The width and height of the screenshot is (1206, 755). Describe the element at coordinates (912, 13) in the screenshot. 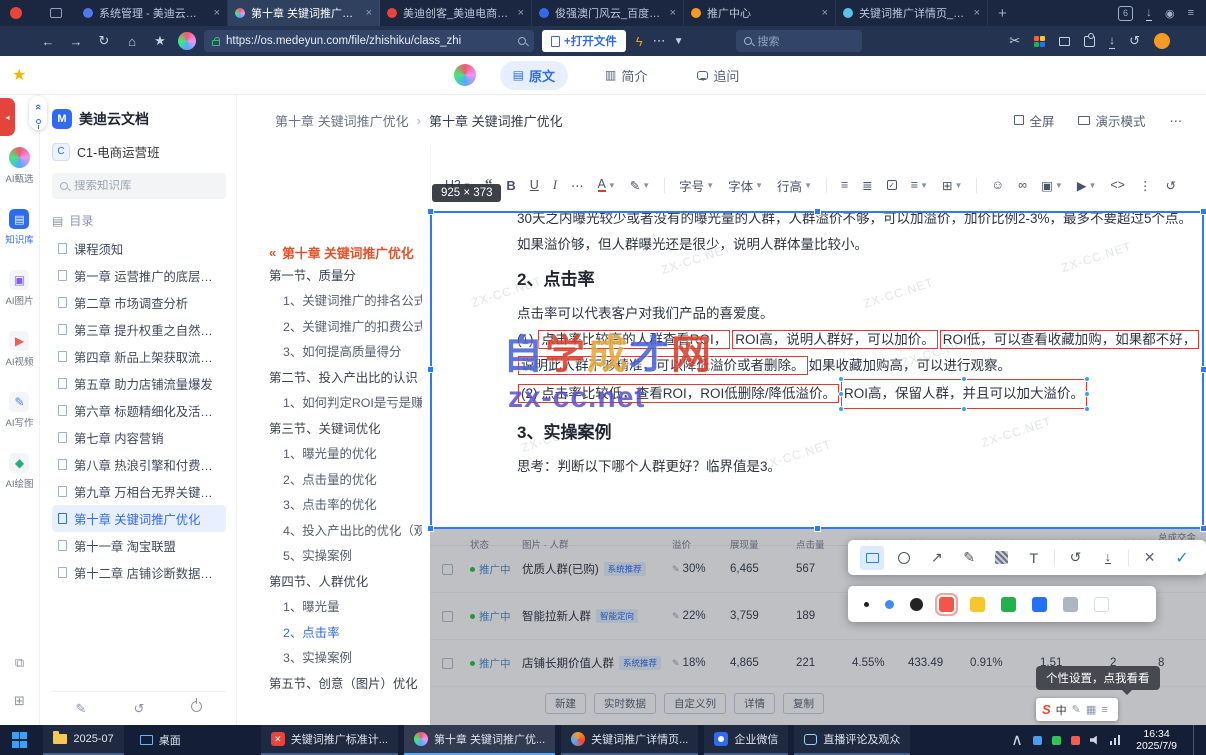

I see `browser-tab-6: 关键词推广详情页_万相... ×` at that location.